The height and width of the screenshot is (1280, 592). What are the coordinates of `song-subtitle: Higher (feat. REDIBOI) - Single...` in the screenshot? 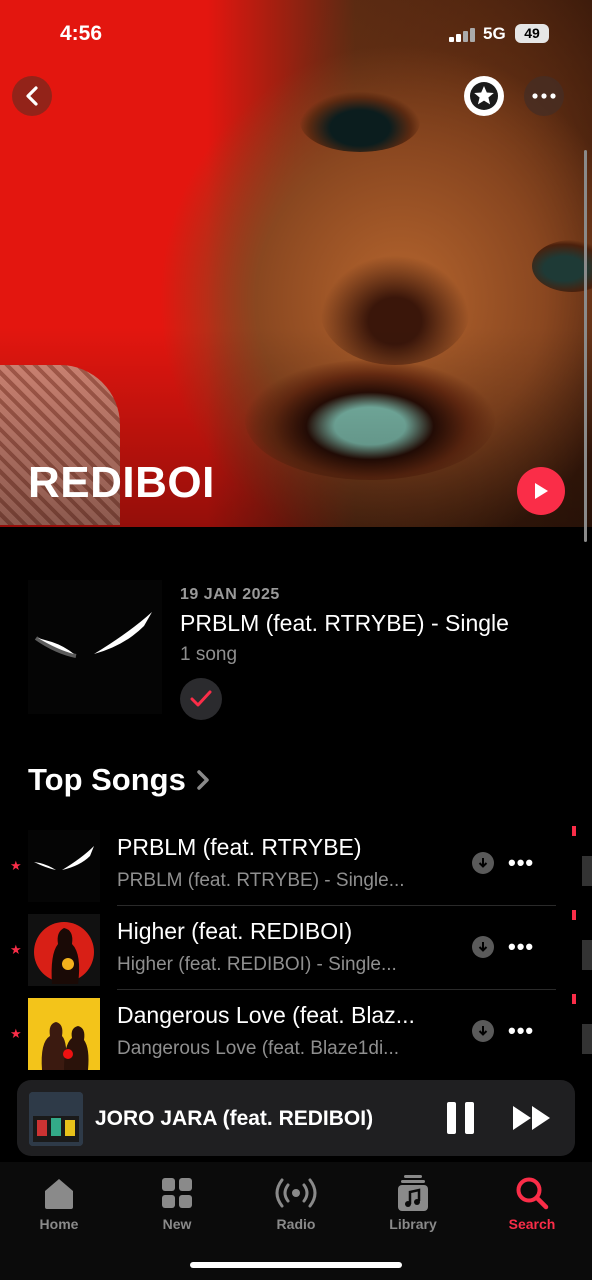 It's located at (257, 964).